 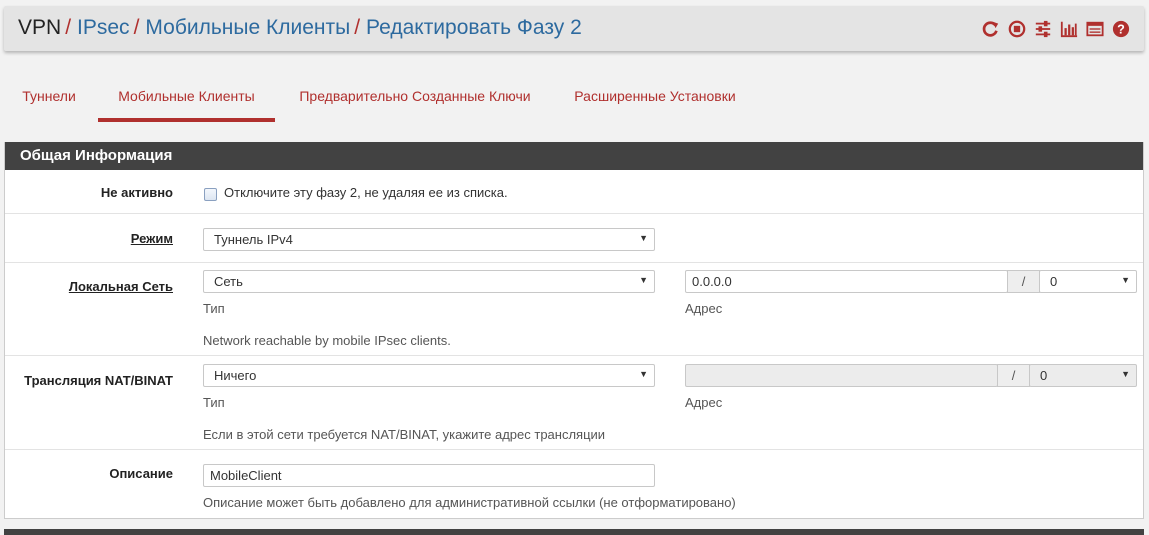 I want to click on breadcrumb-mobile-clients-link: Мобильные Клиенты, so click(x=247, y=27).